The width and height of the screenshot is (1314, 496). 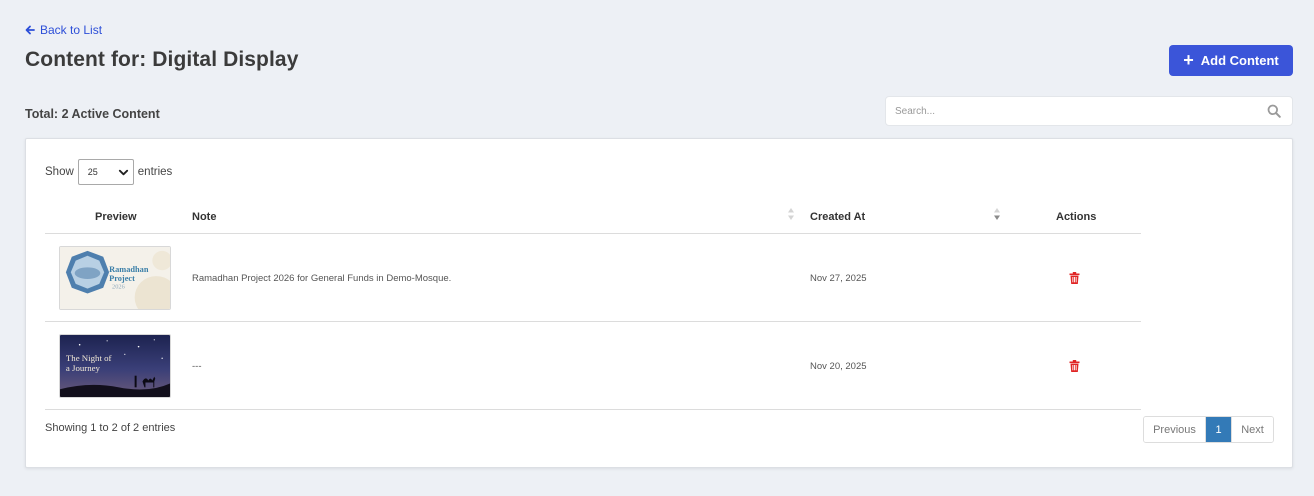 What do you see at coordinates (123, 172) in the screenshot?
I see `chevron-down-icon` at bounding box center [123, 172].